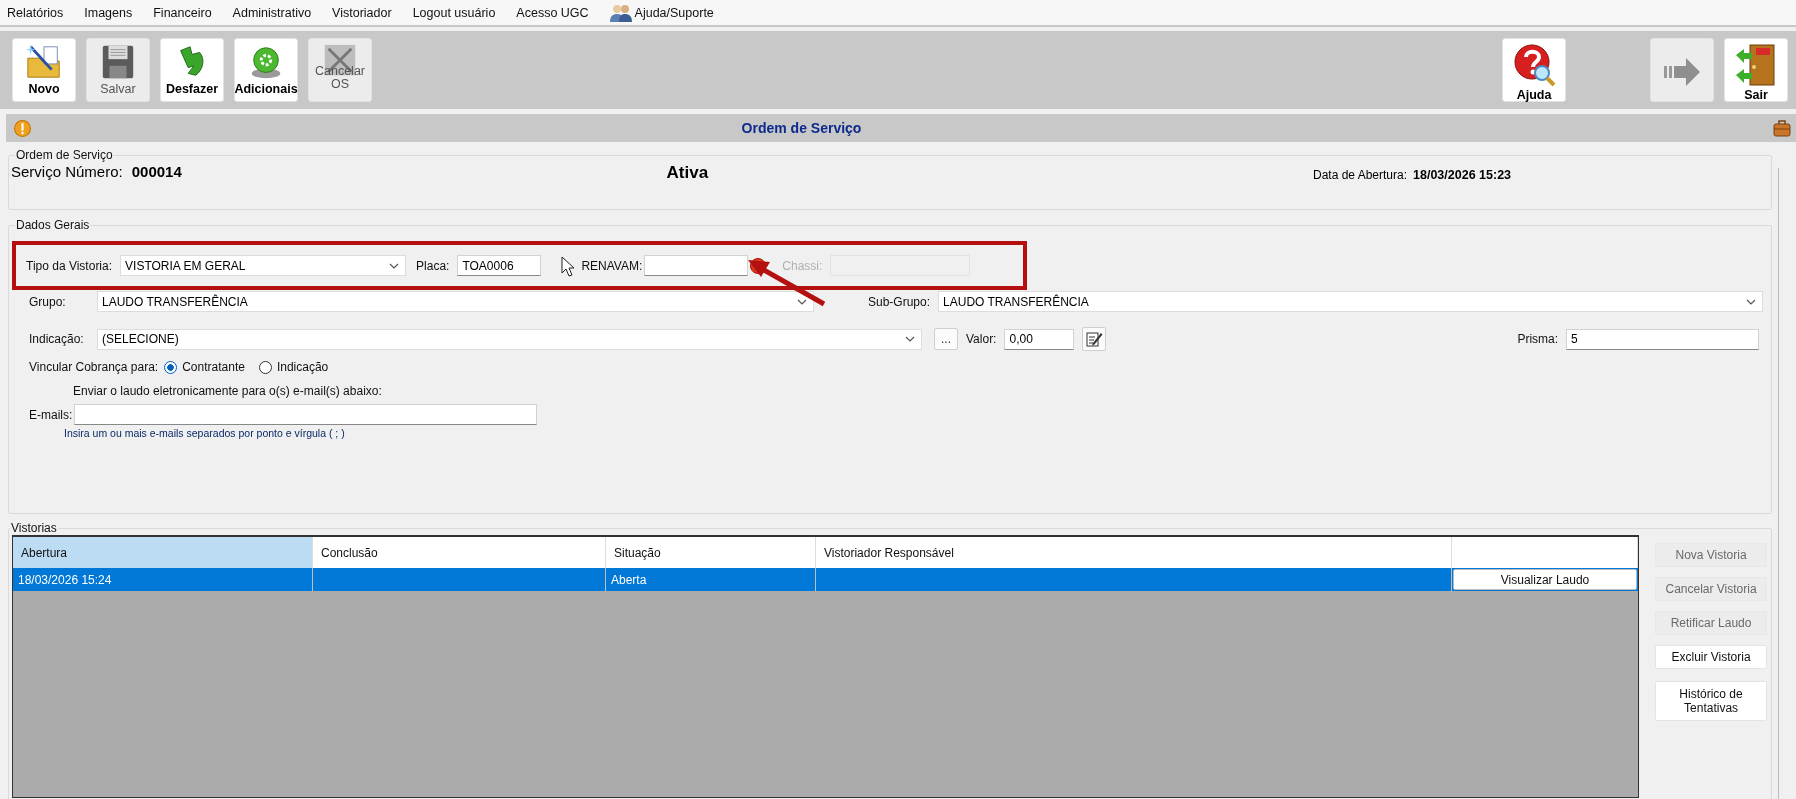  I want to click on field-label: E-mails:, so click(51, 414).